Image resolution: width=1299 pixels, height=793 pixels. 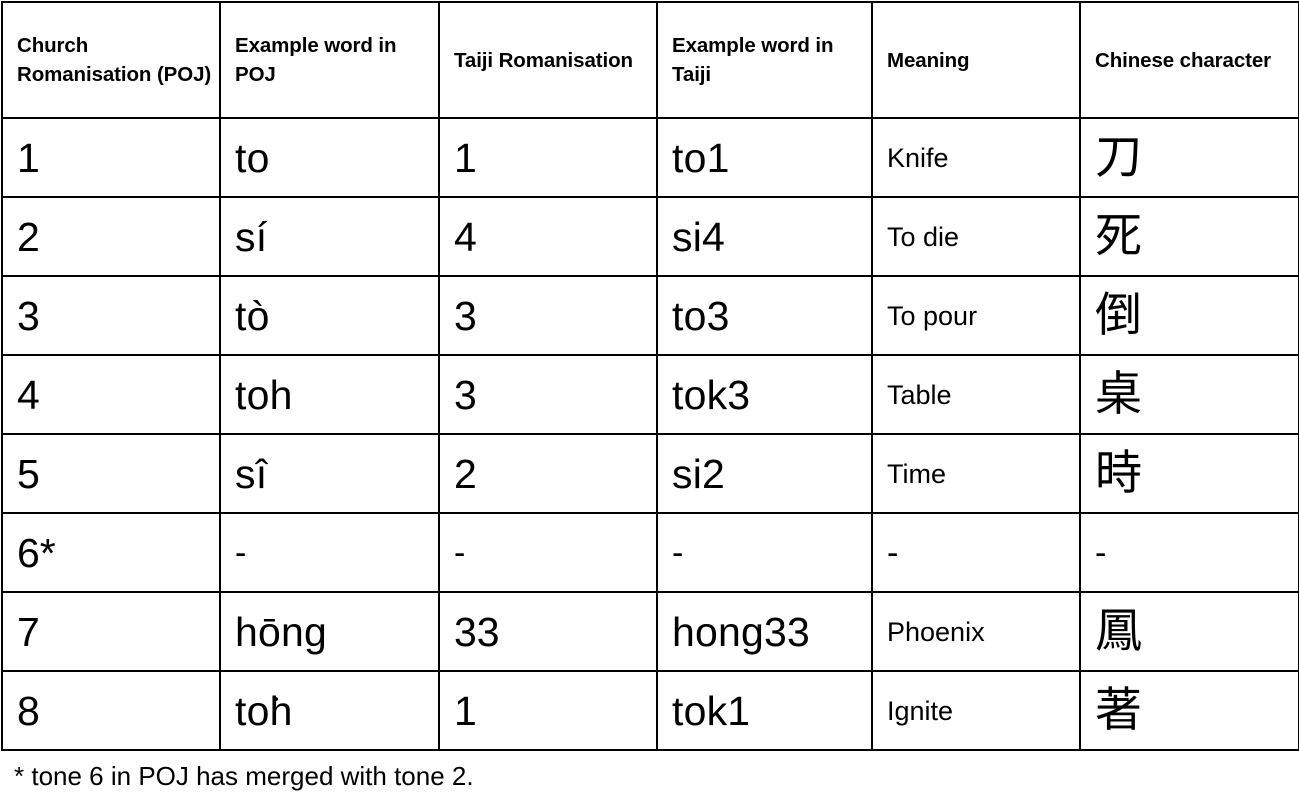 What do you see at coordinates (329, 60) in the screenshot?
I see `column-header-example-word-in-poj: Example word in POJ` at bounding box center [329, 60].